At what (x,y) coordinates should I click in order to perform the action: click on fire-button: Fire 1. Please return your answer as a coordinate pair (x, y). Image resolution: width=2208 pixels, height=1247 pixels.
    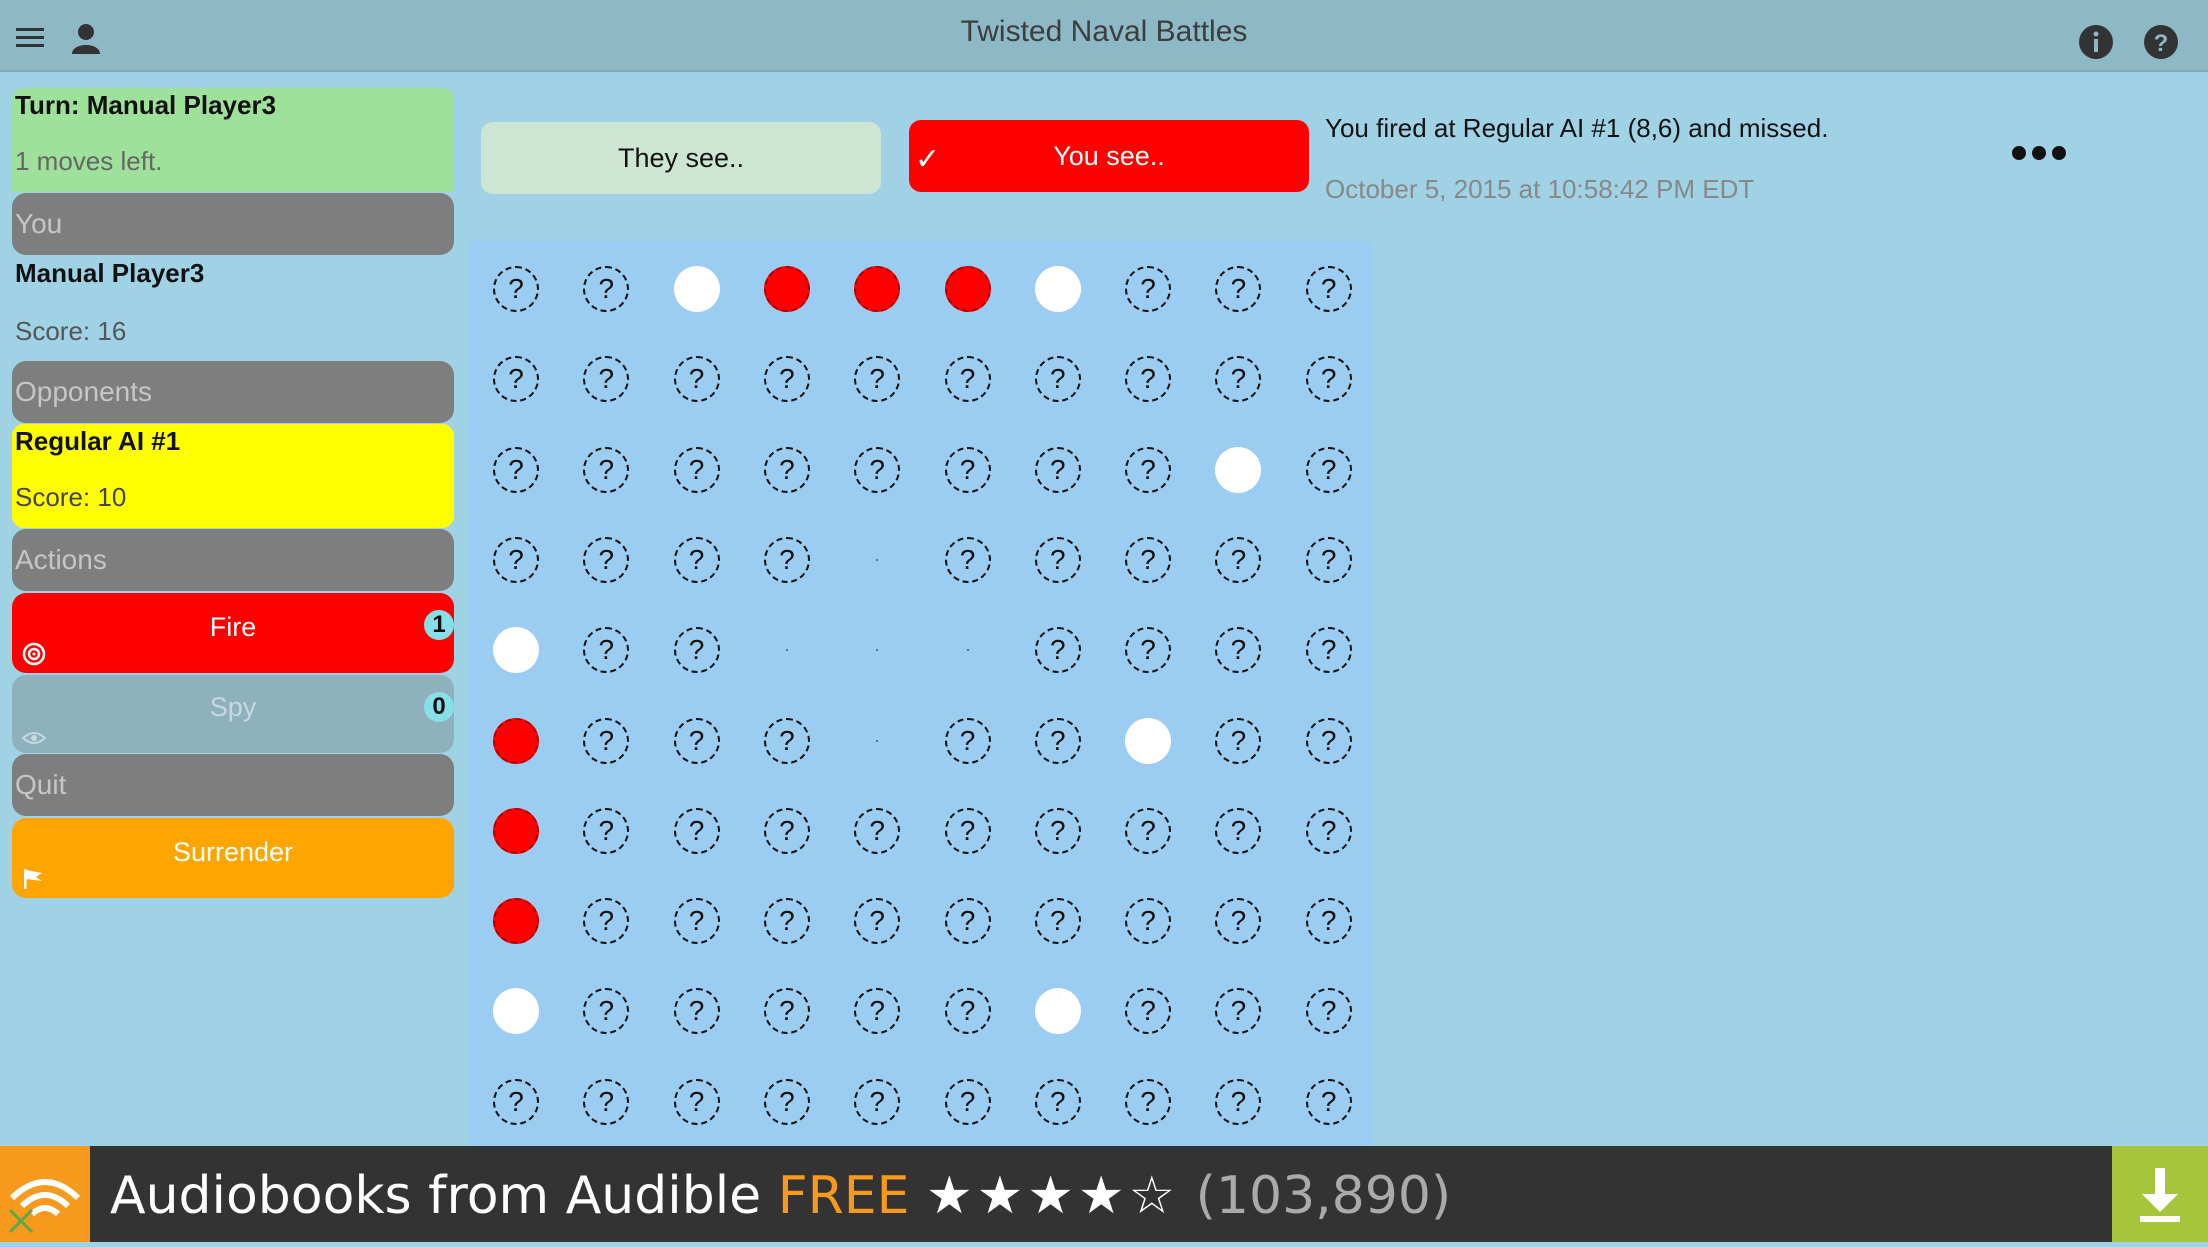
    Looking at the image, I should click on (233, 633).